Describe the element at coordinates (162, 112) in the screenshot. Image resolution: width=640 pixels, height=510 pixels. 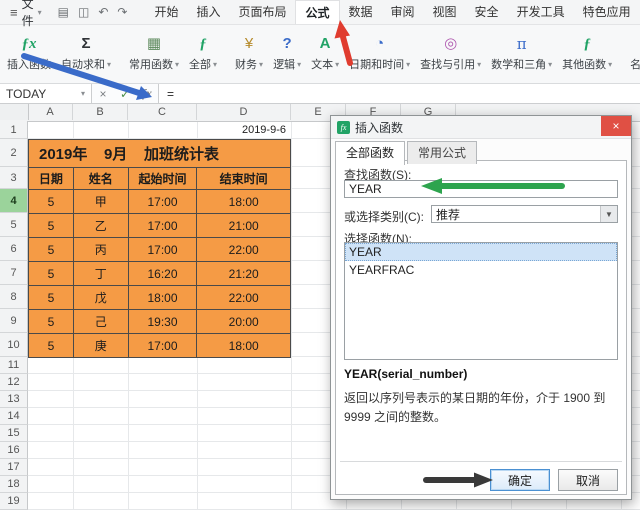
I see `column-header-c: C` at that location.